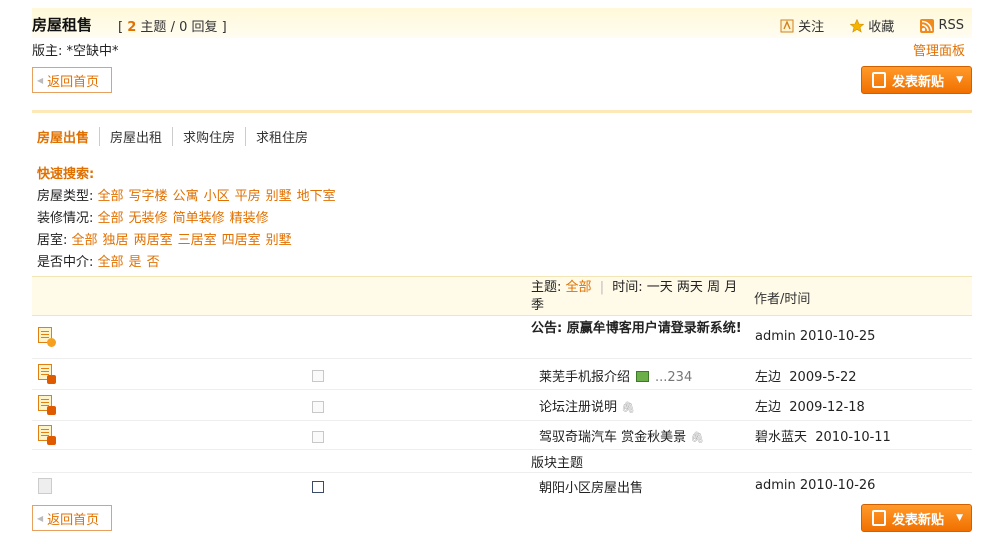  Describe the element at coordinates (690, 287) in the screenshot. I see `time-option: 两天` at that location.